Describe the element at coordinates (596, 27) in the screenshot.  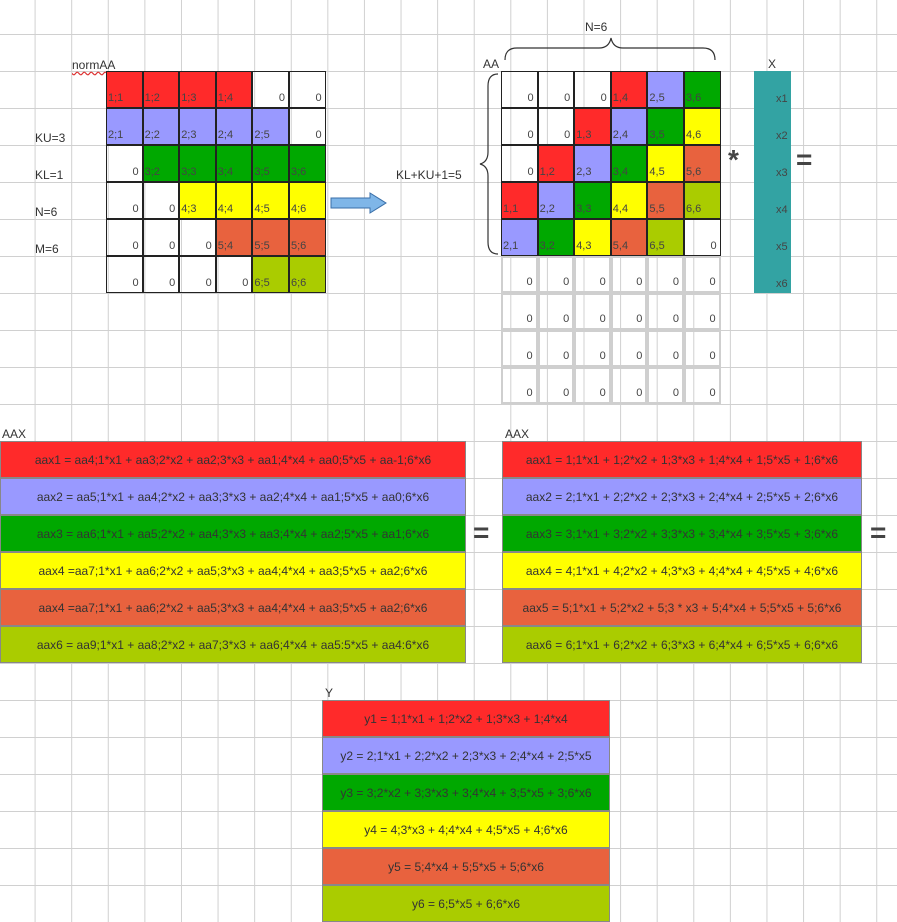
I see `n-top-label: N=6` at that location.